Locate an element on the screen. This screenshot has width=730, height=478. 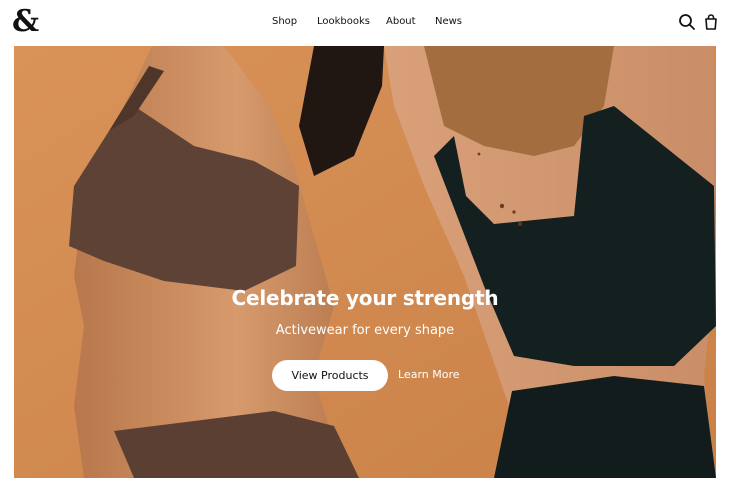
site-header: & Shop Lookbooks About News is located at coordinates (365, 23).